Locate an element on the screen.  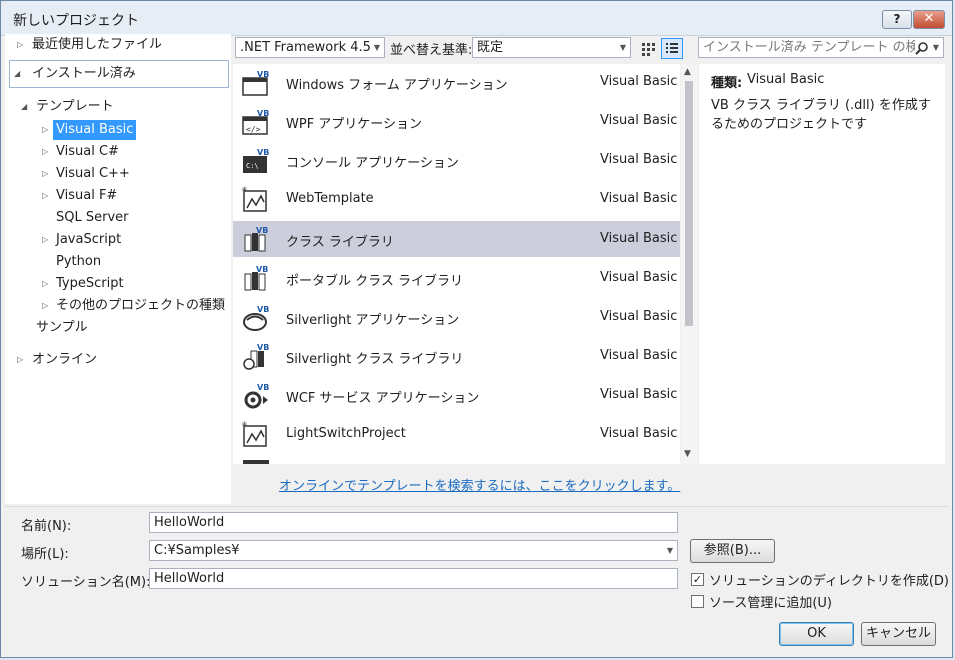
template-row-windows-forms: VB Windows フォーム アプリケーション Visual Basic is located at coordinates (456, 82).